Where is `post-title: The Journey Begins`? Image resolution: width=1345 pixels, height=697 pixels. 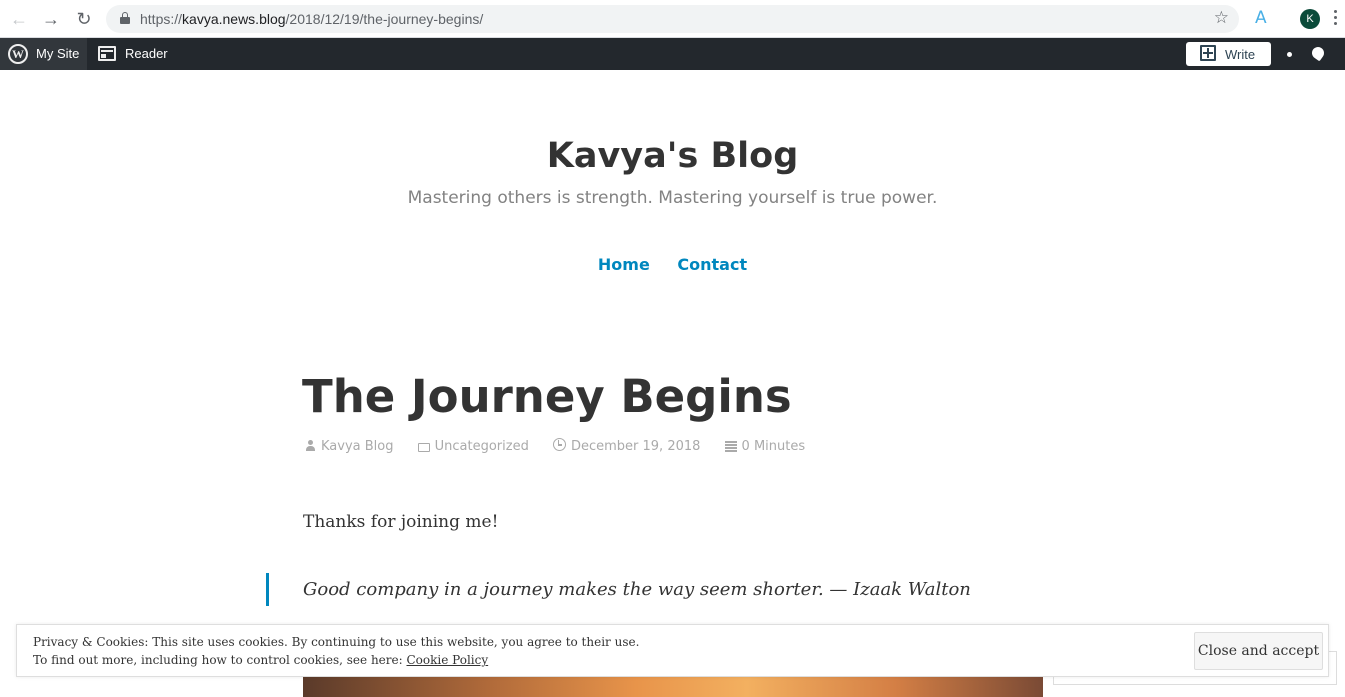
post-title: The Journey Begins is located at coordinates (547, 396).